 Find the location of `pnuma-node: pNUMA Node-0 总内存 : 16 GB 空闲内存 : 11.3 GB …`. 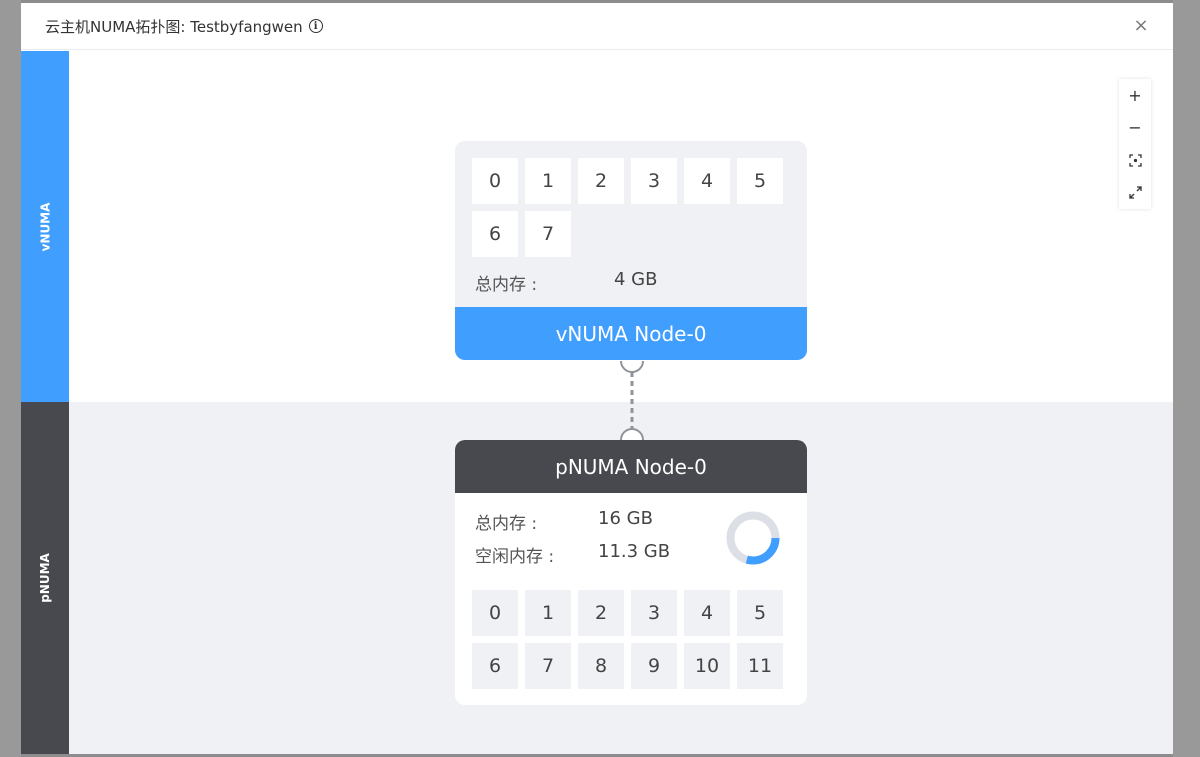

pnuma-node: pNUMA Node-0 总内存 : 16 GB 空闲内存 : 11.3 GB … is located at coordinates (631, 572).